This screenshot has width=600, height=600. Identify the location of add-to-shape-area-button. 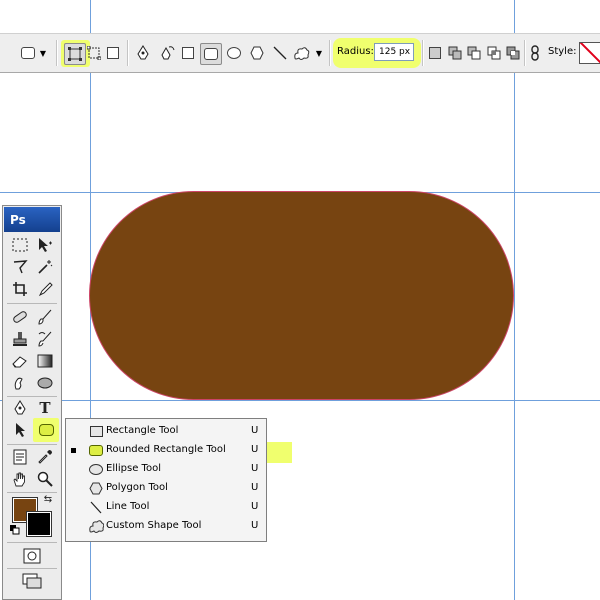
(455, 53).